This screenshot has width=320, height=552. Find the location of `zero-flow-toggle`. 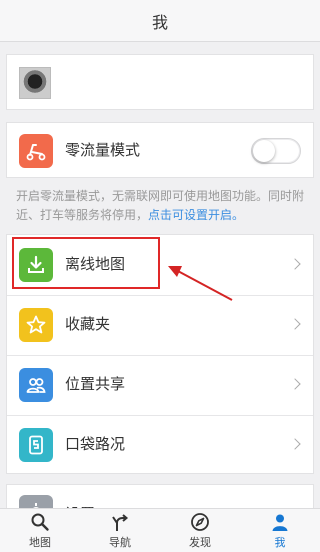

zero-flow-toggle is located at coordinates (276, 151).